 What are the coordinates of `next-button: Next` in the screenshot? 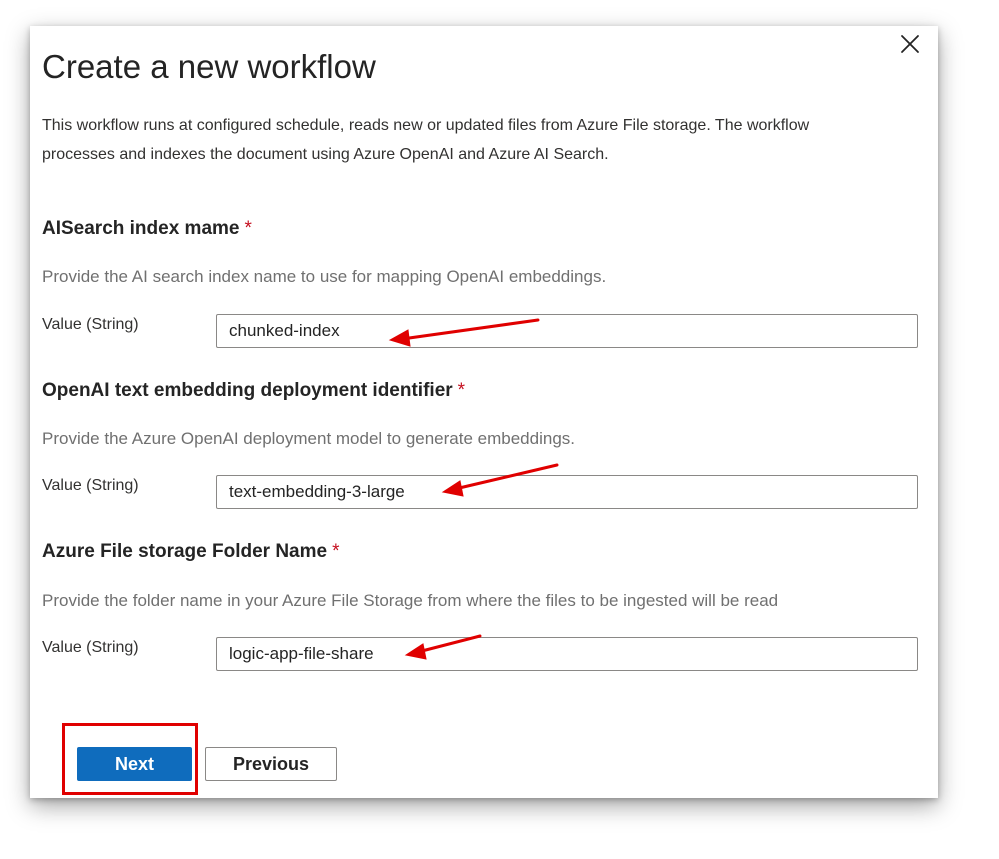 It's located at (134, 764).